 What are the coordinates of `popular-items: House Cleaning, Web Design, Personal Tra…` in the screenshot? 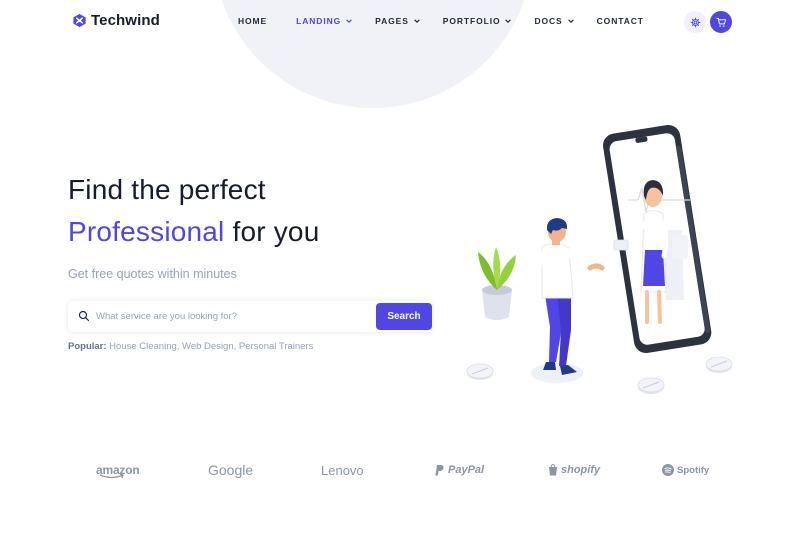 It's located at (211, 346).